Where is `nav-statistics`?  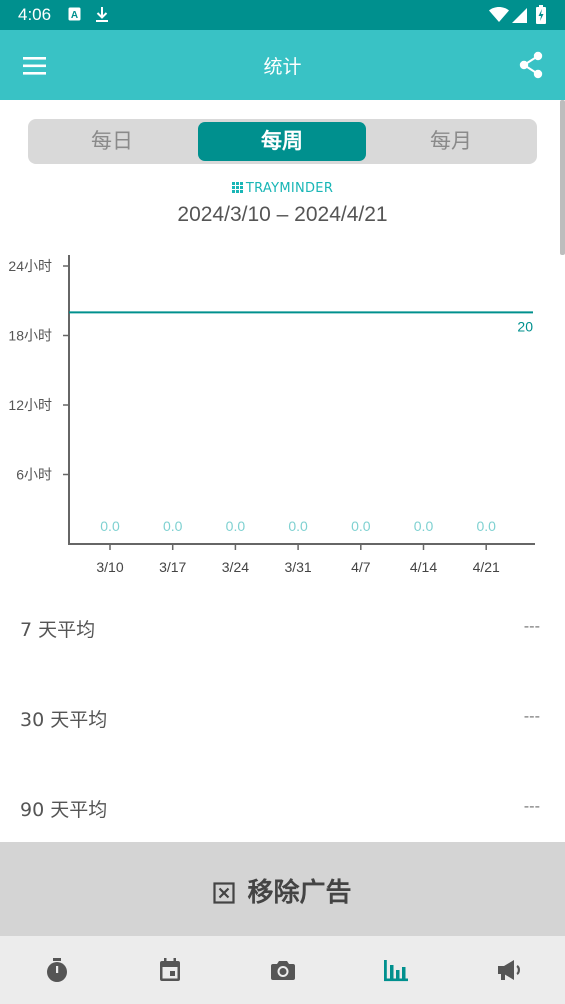 nav-statistics is located at coordinates (395, 970).